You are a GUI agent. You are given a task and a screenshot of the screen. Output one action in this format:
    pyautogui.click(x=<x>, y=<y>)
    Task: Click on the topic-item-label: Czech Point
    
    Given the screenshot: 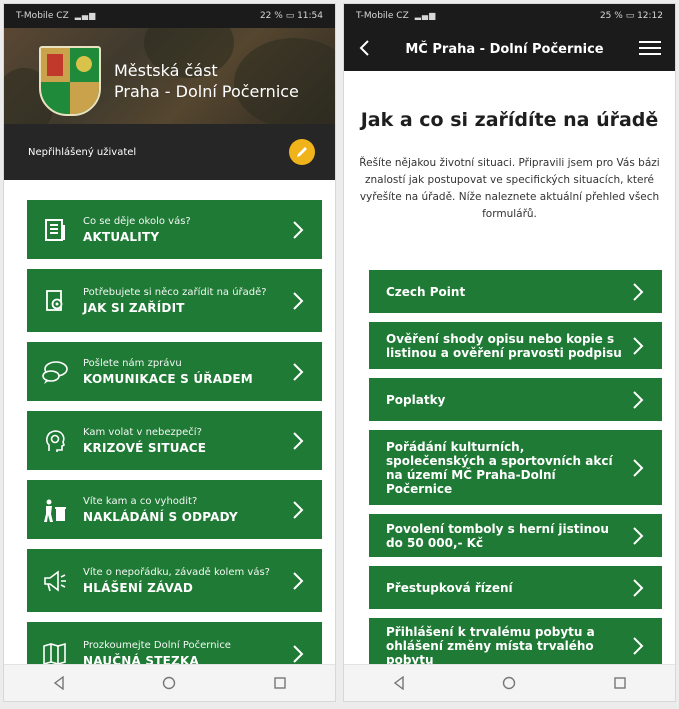 What is the action you would take?
    pyautogui.click(x=426, y=291)
    